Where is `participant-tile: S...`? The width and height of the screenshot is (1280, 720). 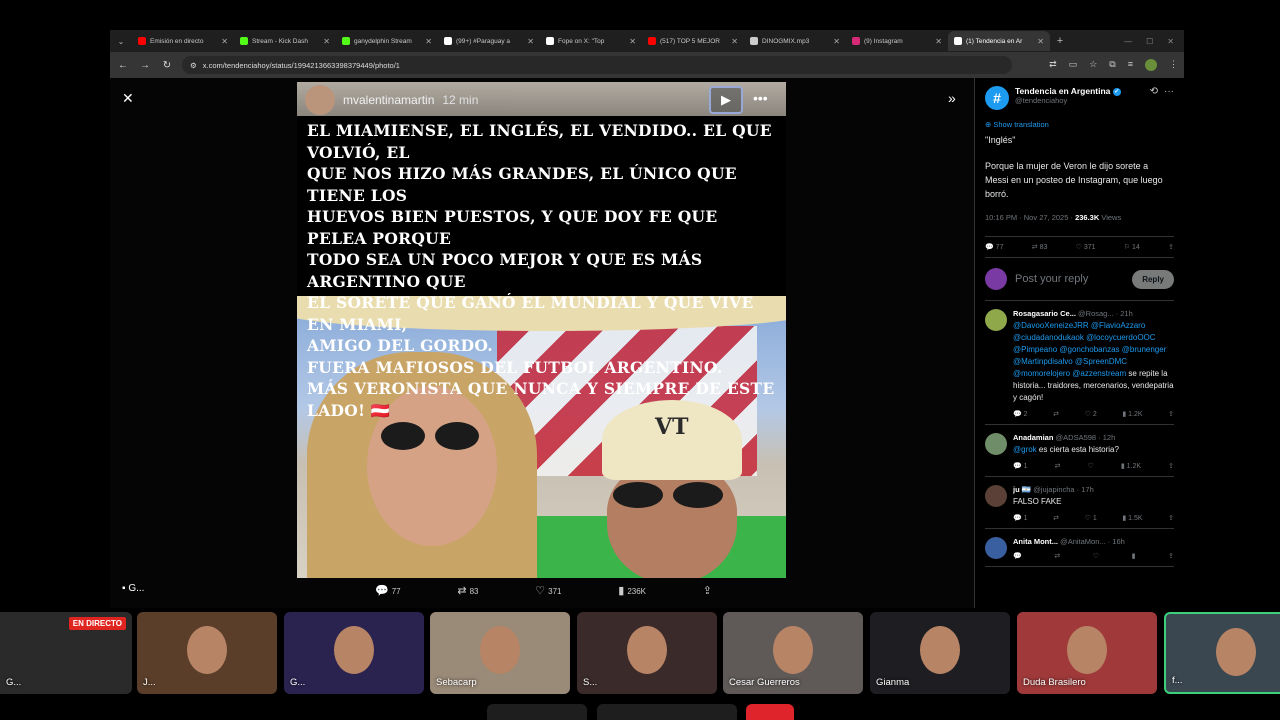 participant-tile: S... is located at coordinates (647, 653).